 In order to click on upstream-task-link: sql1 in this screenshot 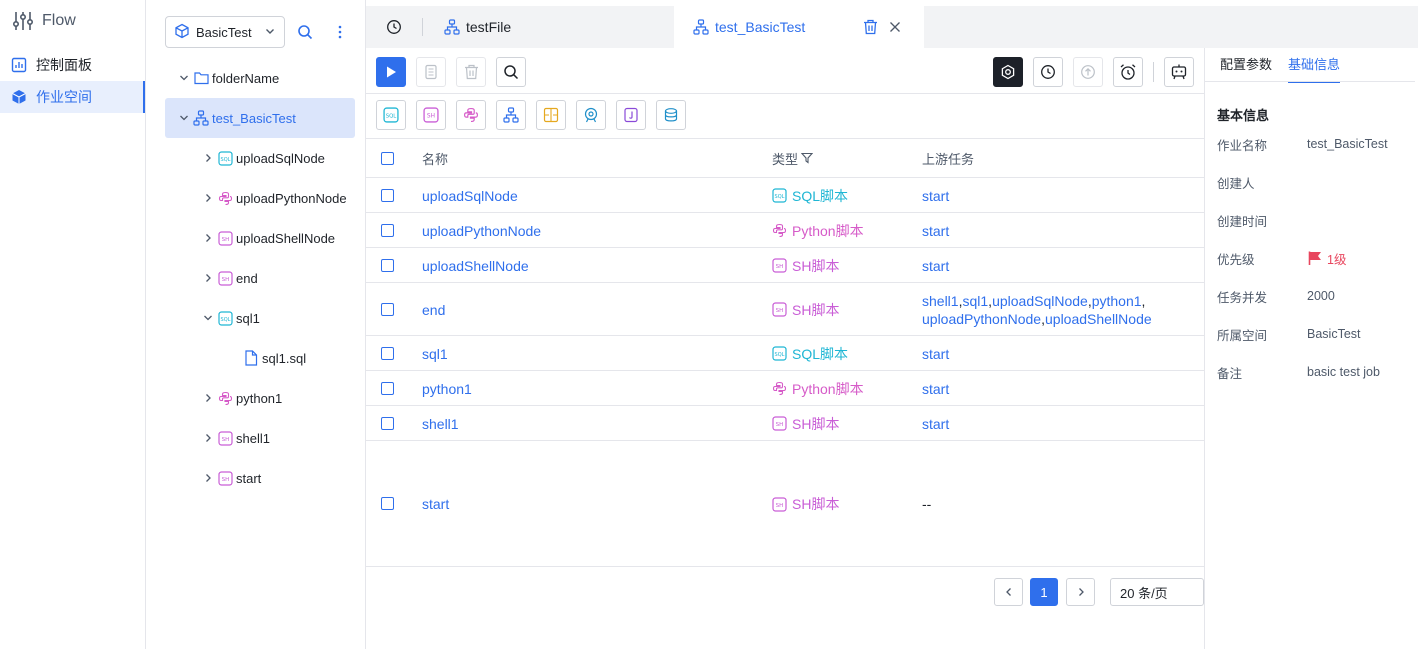, I will do `click(975, 301)`.